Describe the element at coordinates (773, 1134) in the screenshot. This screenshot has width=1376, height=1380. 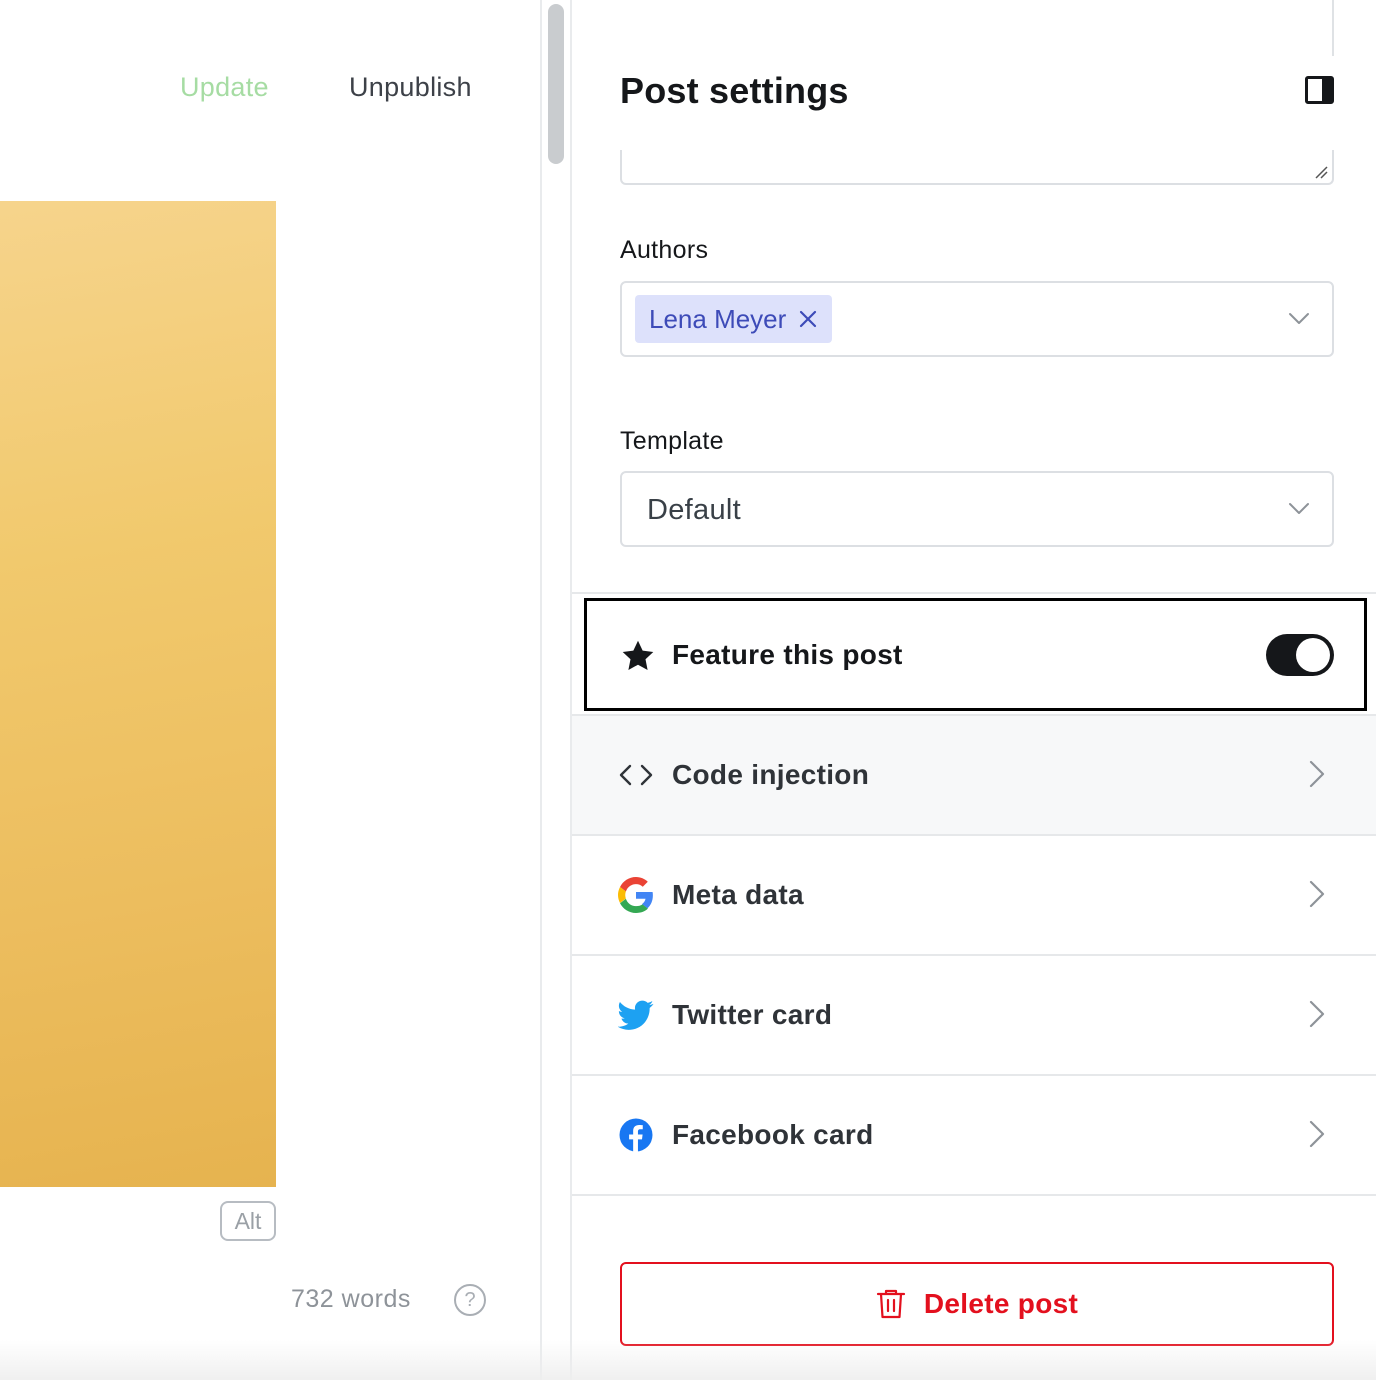
I see `menu-item-label: Facebook card` at that location.